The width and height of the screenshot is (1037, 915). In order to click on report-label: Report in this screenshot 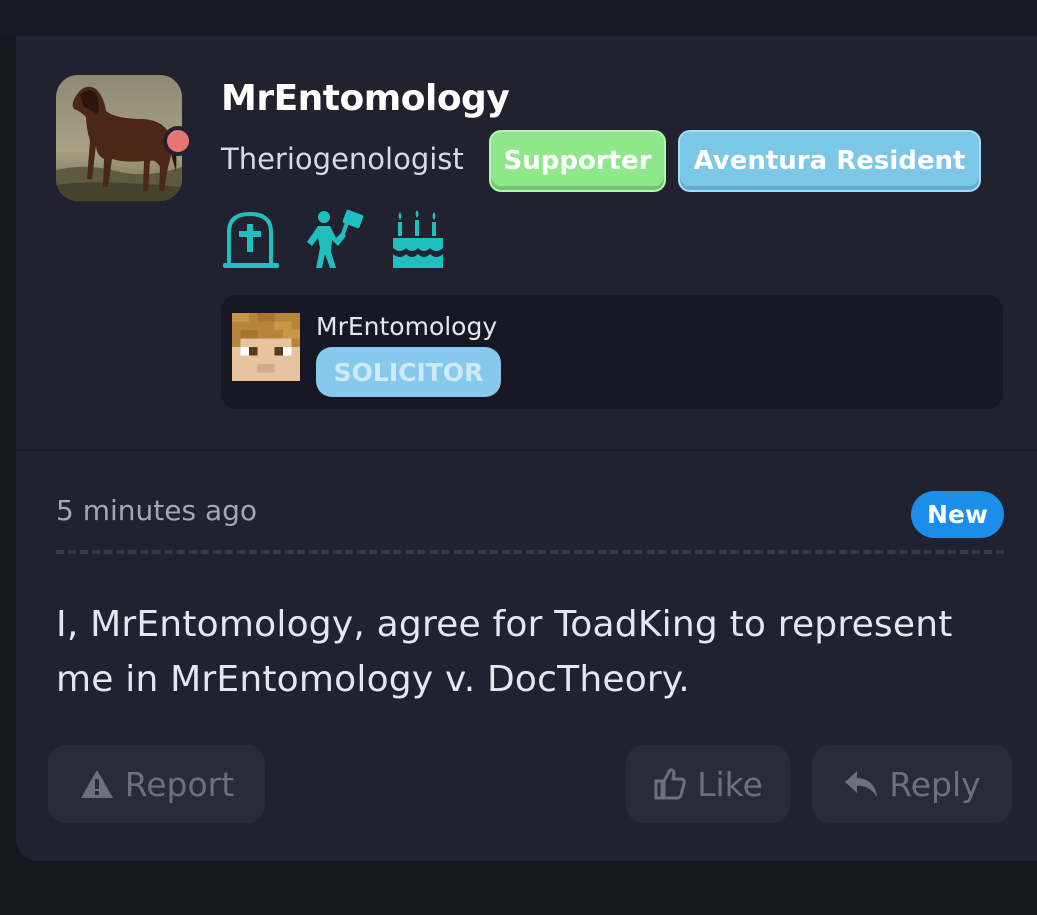, I will do `click(179, 784)`.